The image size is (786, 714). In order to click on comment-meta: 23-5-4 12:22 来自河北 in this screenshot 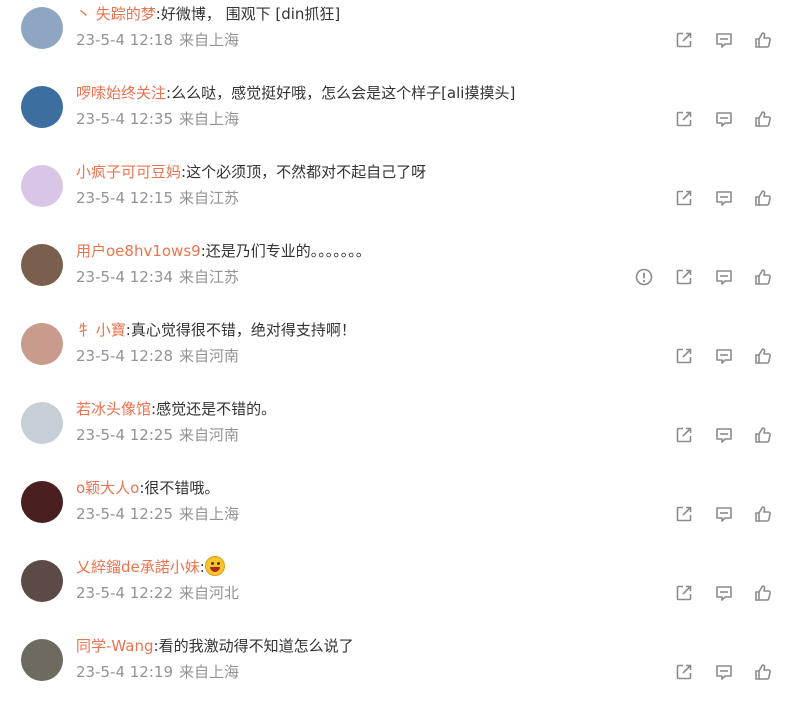, I will do `click(157, 593)`.